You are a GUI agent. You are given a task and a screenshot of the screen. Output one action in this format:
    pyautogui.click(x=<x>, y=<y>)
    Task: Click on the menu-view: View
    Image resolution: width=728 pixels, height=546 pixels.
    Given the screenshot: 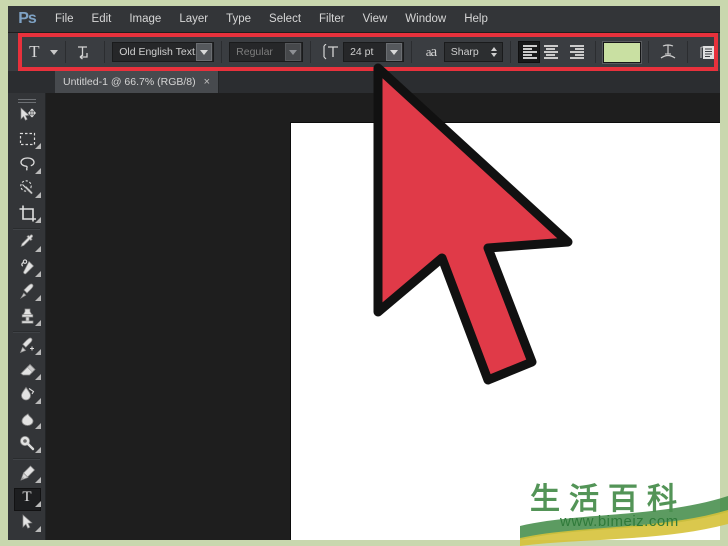 What is the action you would take?
    pyautogui.click(x=375, y=19)
    